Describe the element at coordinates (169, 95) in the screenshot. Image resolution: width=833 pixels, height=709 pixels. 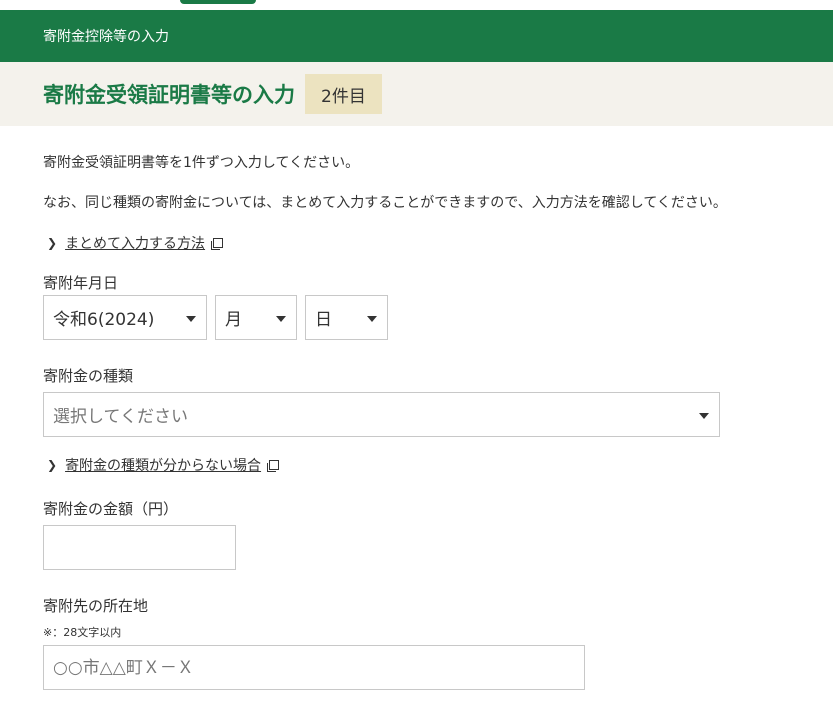
I see `page-title: 寄附金受領証明書等の入力` at that location.